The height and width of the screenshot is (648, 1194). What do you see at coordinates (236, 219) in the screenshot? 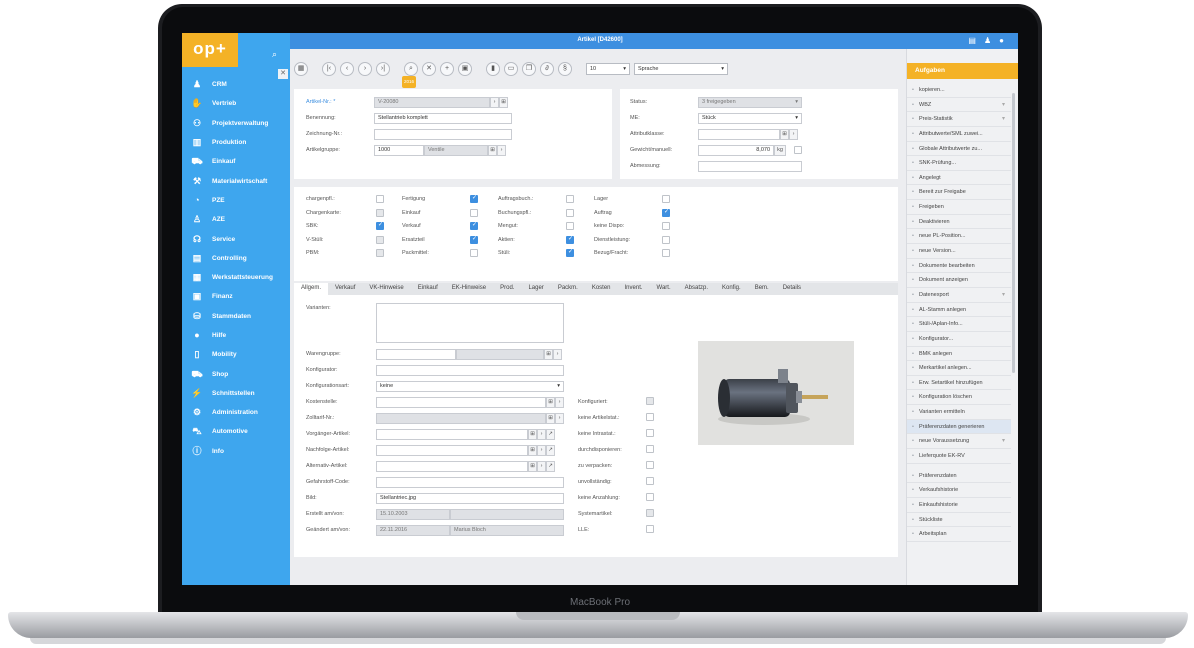
I see `sidebar-item-aze: ♙ AZE` at bounding box center [236, 219].